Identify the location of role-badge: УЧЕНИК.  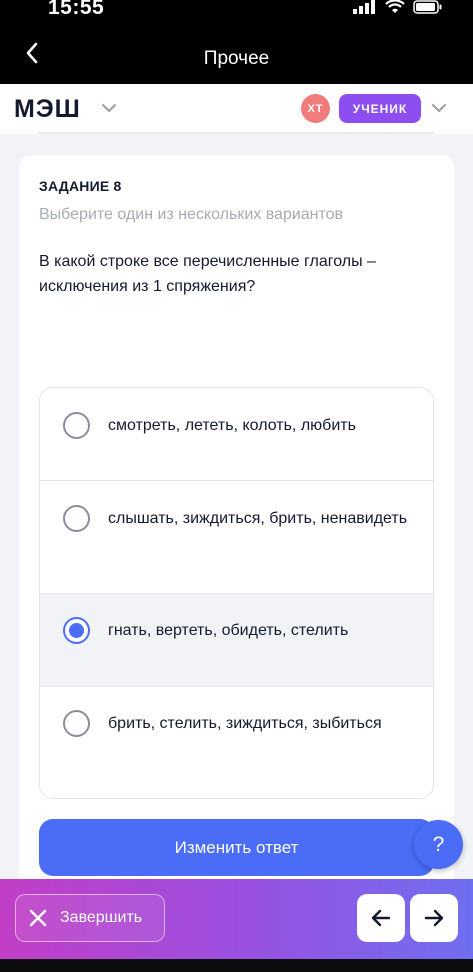
(380, 108).